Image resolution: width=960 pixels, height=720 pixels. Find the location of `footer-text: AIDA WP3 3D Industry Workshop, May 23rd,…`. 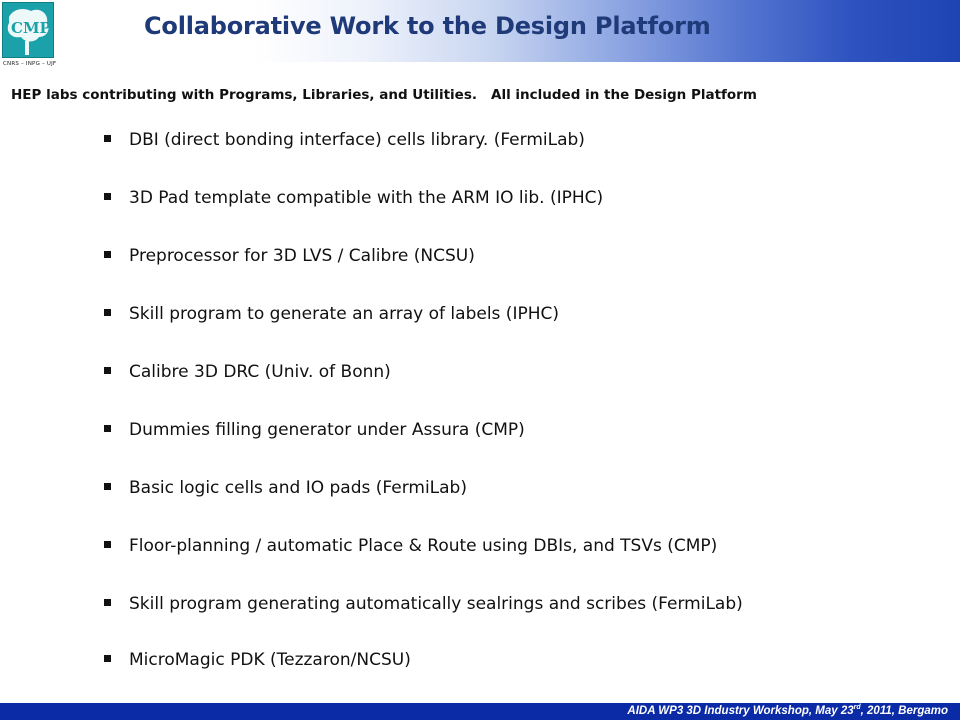

footer-text: AIDA WP3 3D Industry Workshop, May 23rd,… is located at coordinates (787, 710).